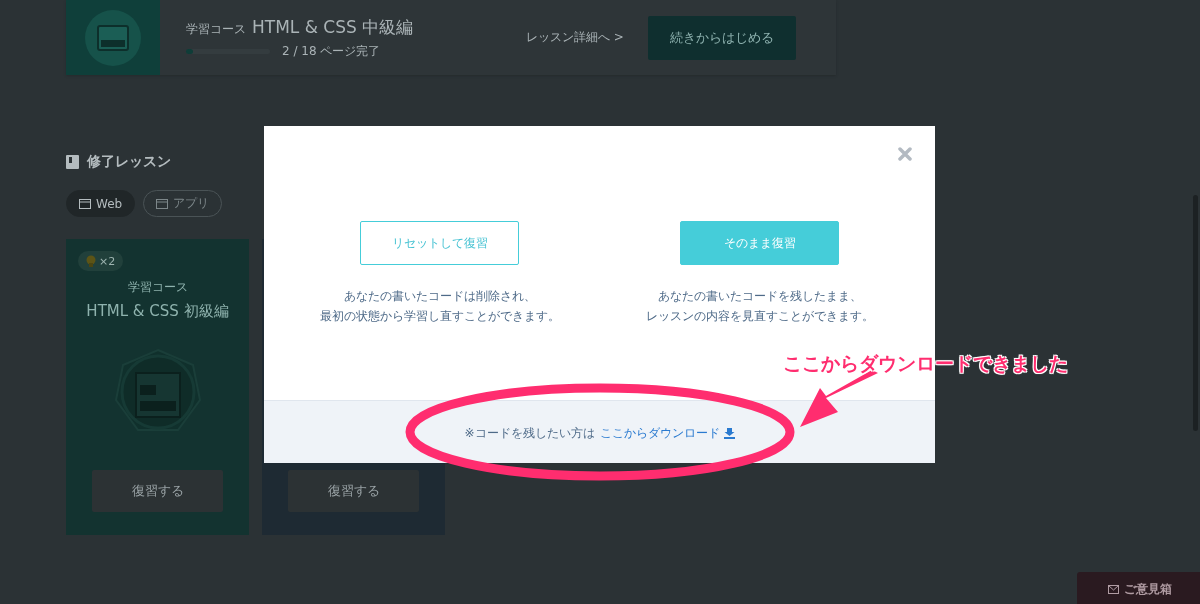 The image size is (1200, 604). Describe the element at coordinates (101, 203) in the screenshot. I see `filter-tab: Web` at that location.